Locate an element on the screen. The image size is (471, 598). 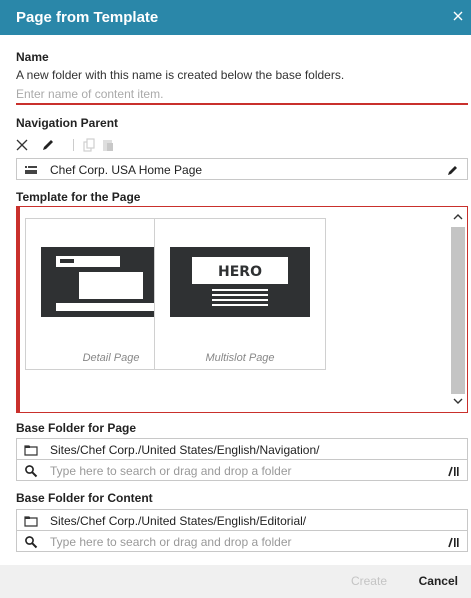
hero-text: HERO is located at coordinates (240, 272).